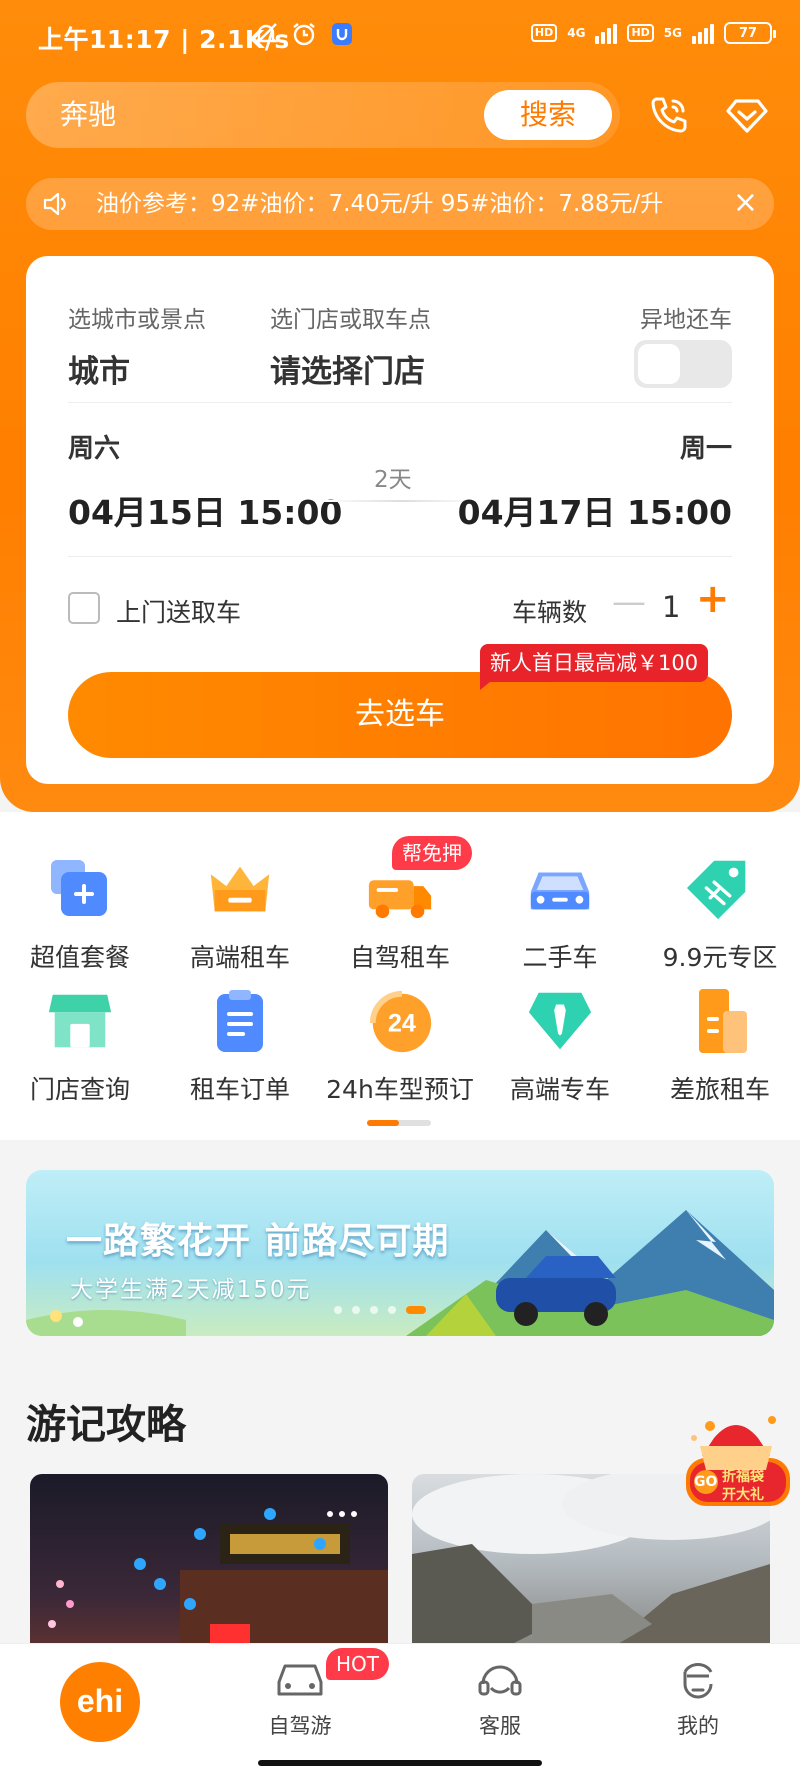  Describe the element at coordinates (683, 364) in the screenshot. I see `return-elsewhere-toggle` at that location.